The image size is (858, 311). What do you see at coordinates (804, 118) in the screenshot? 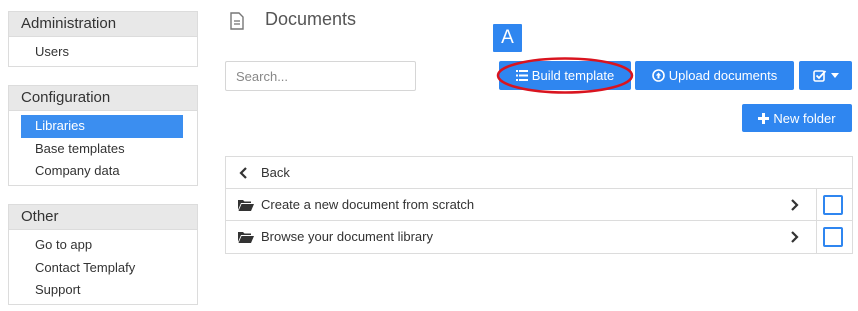
I see `new-folder-label: New folder` at bounding box center [804, 118].